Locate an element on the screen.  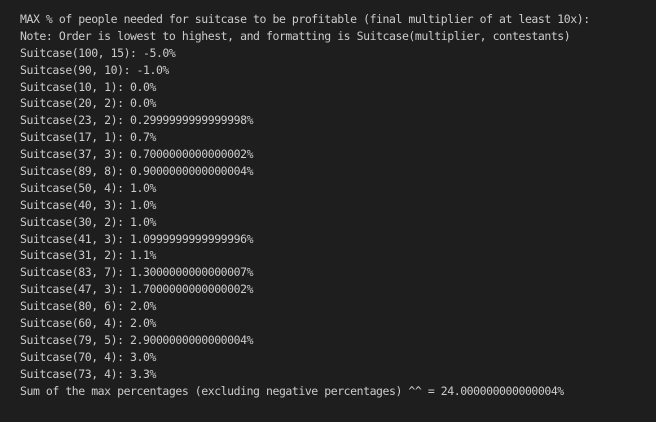
suitcase-row: Suitcase(47, 3): 1.7000000000000002% is located at coordinates (137, 289).